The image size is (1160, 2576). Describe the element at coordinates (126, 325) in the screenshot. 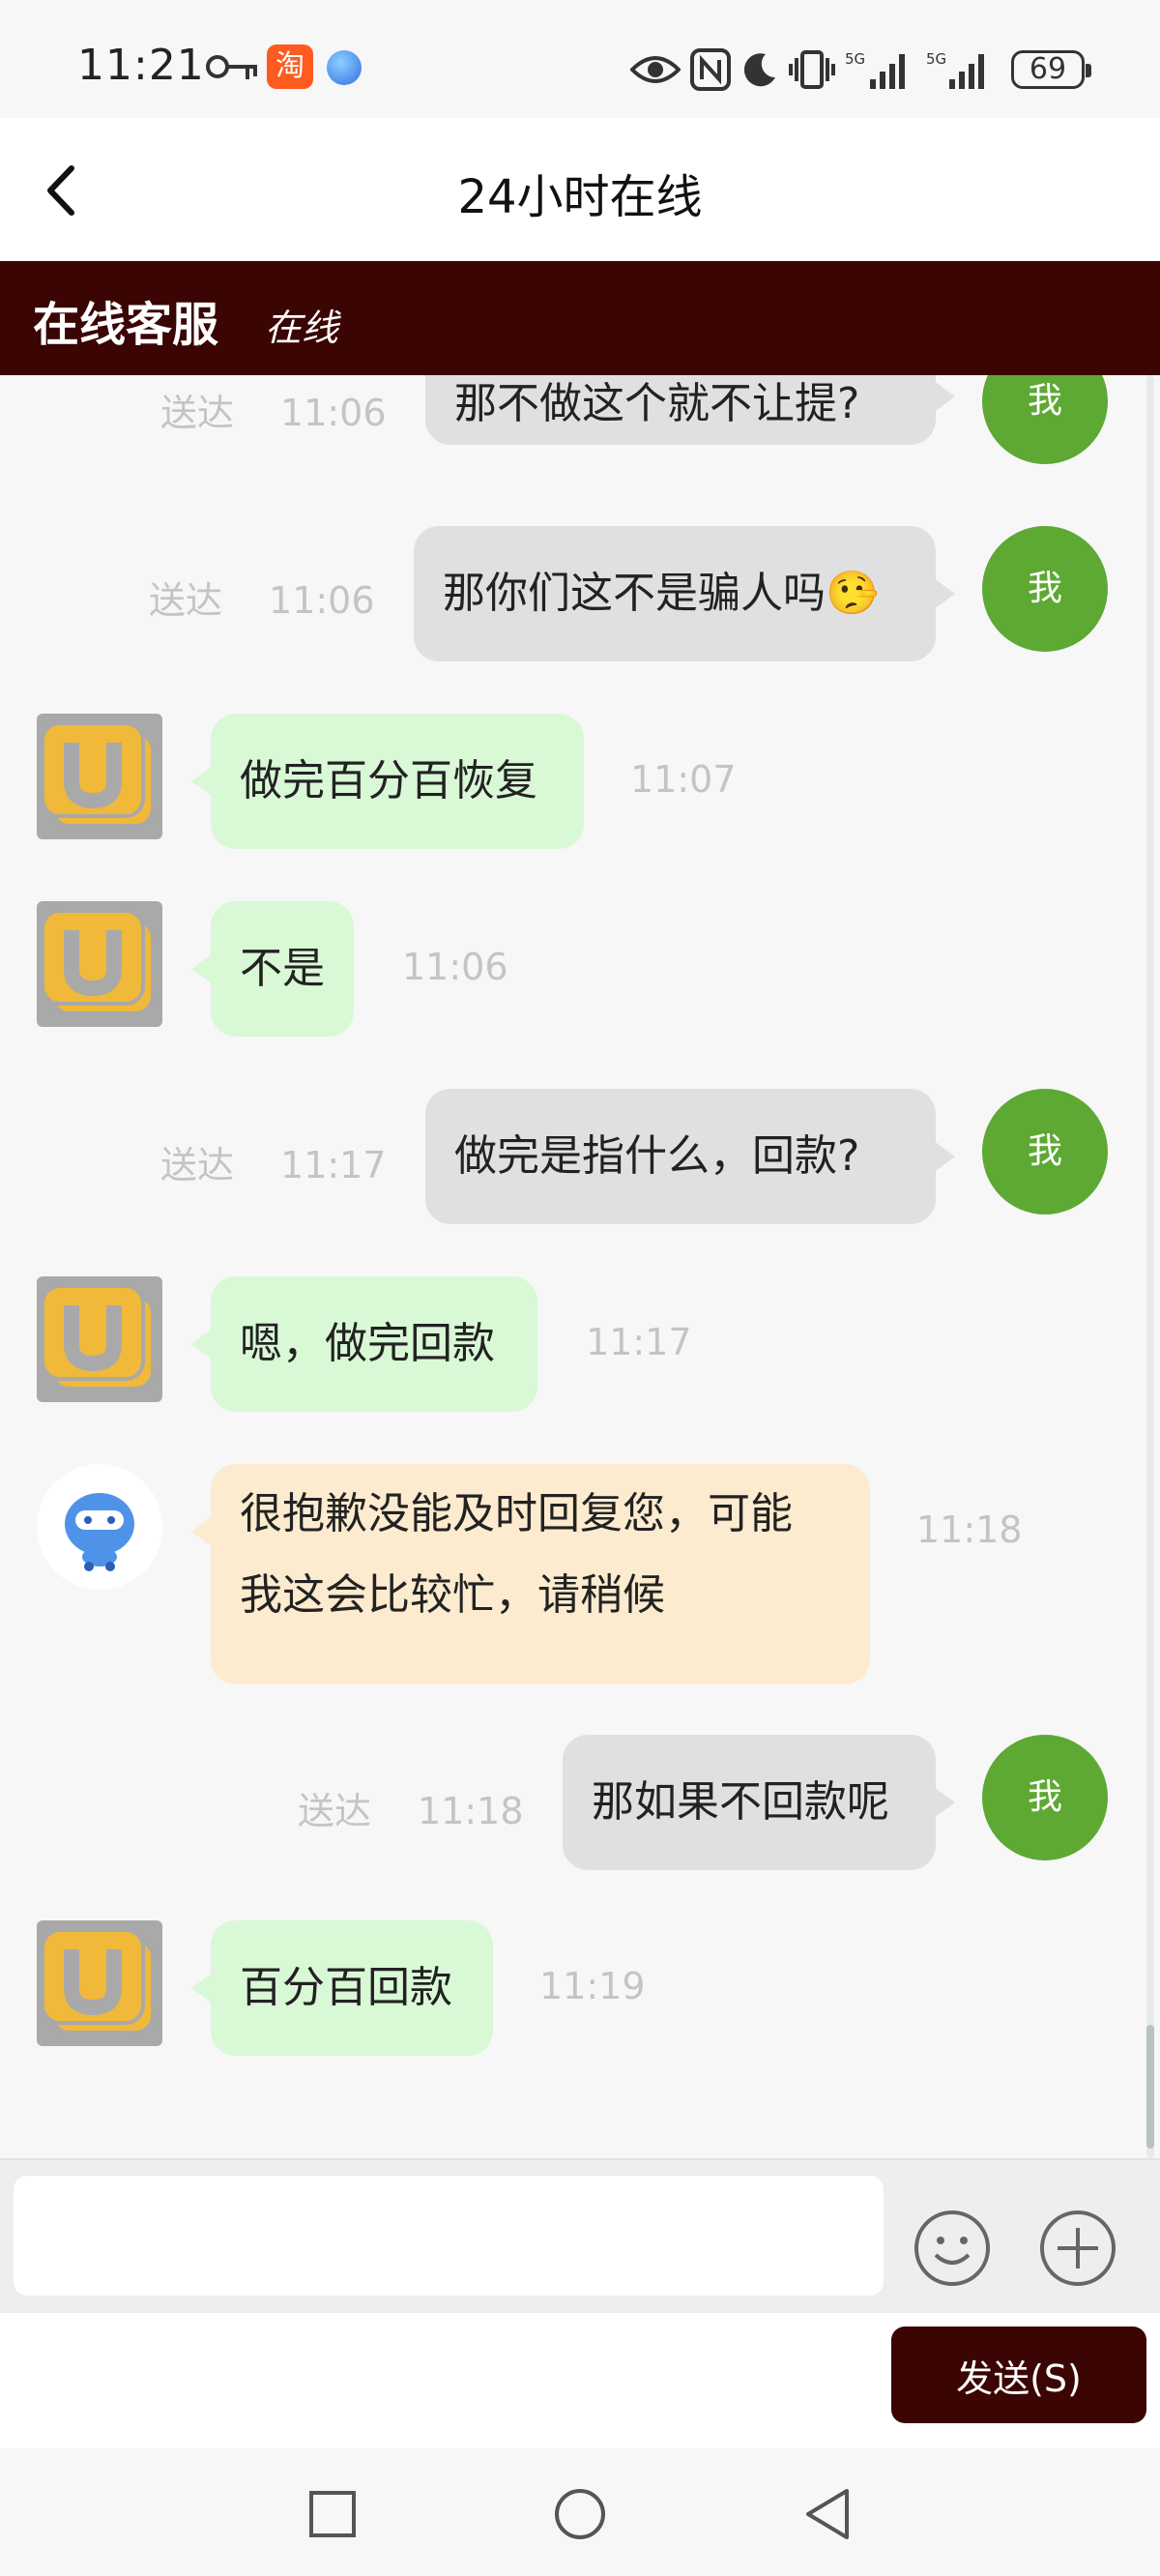

I see `service-title: 在线客服` at that location.